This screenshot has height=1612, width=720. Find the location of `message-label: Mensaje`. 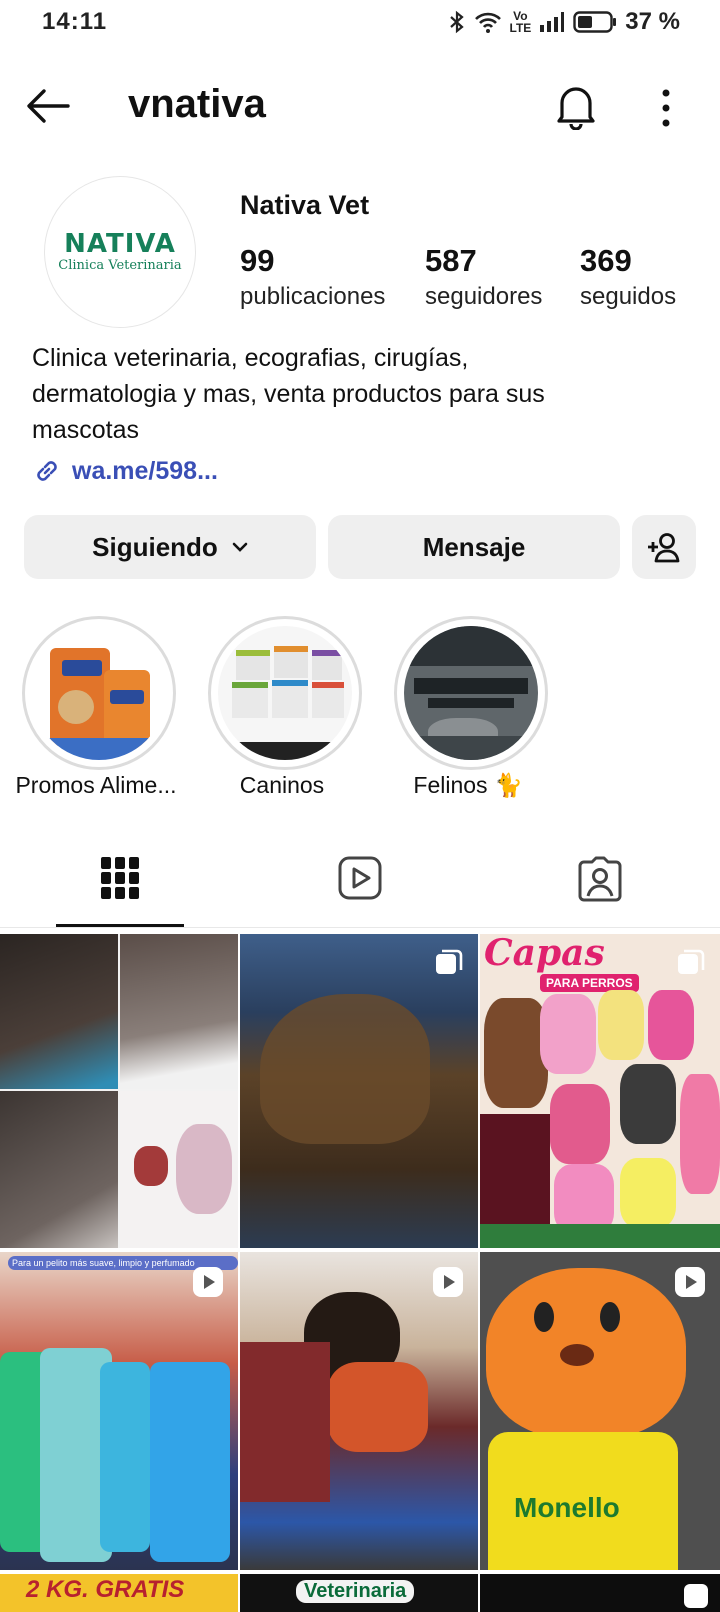

message-label: Mensaje is located at coordinates (474, 546).